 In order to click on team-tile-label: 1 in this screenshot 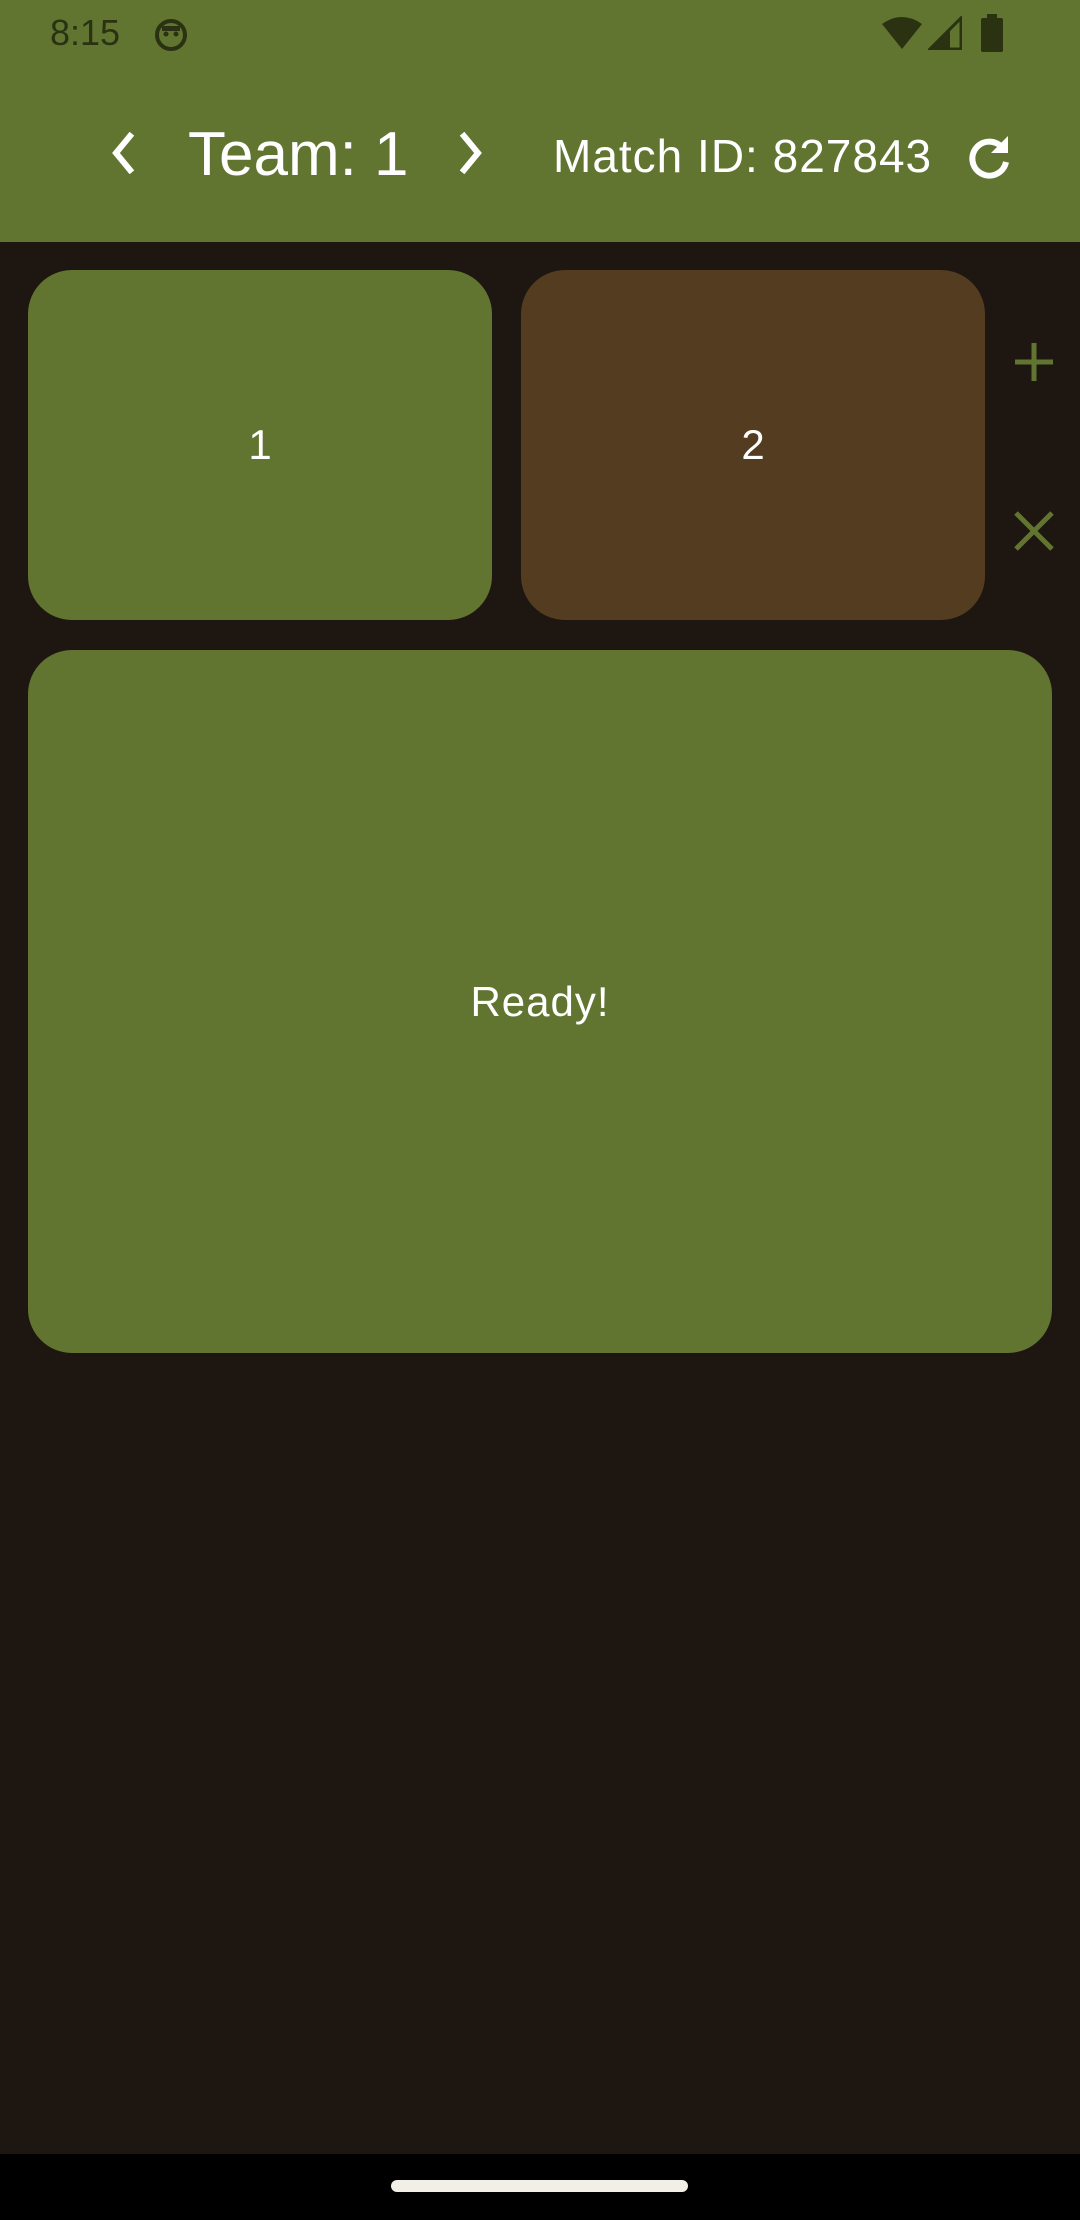, I will do `click(260, 444)`.